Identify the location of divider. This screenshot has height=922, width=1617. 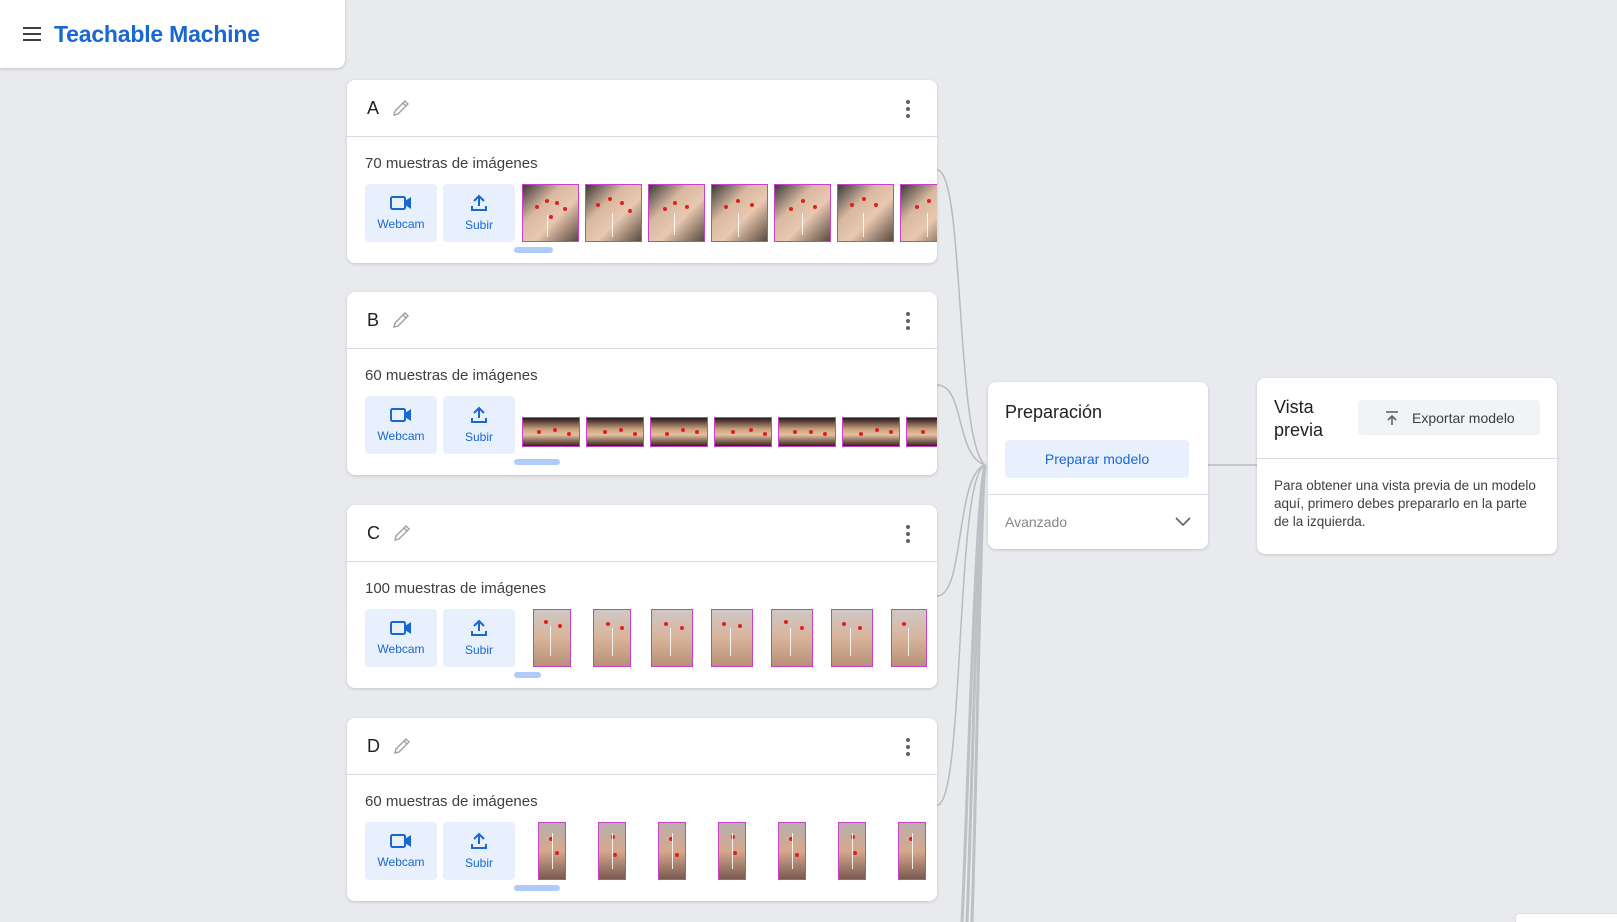
(1407, 458).